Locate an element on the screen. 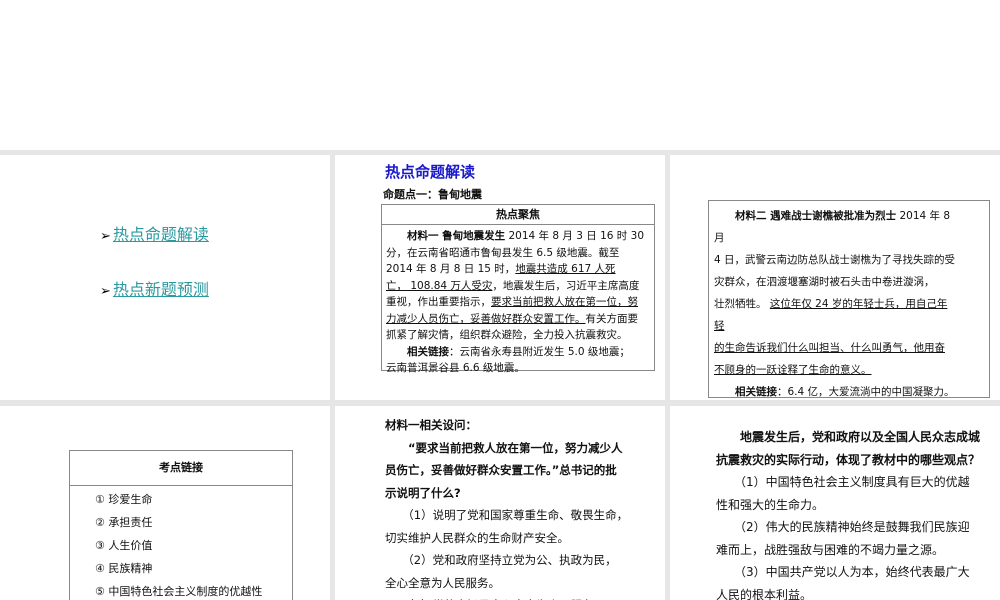 This screenshot has height=600, width=1000. text-line: 亡， 108.84 万人受灾，地震发生后，习近平主席高度 is located at coordinates (518, 286).